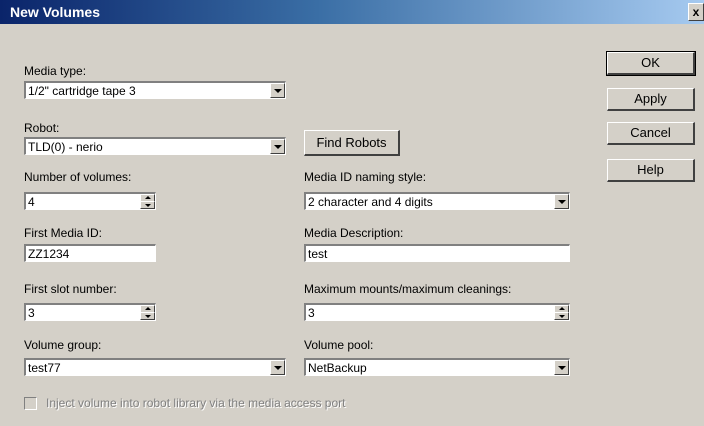  I want to click on help-button: Help, so click(651, 170).